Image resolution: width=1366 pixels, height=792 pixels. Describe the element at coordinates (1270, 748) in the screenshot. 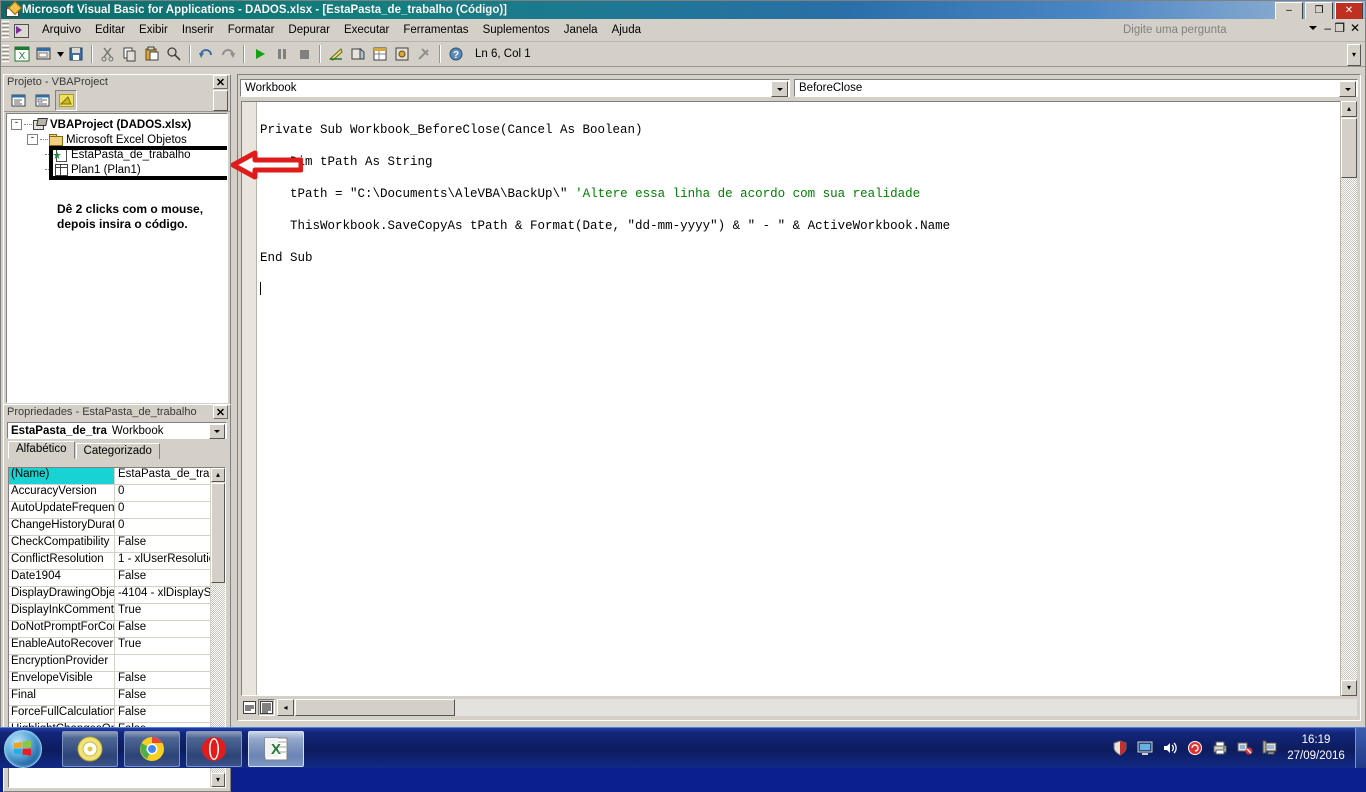

I see `display-icon` at that location.